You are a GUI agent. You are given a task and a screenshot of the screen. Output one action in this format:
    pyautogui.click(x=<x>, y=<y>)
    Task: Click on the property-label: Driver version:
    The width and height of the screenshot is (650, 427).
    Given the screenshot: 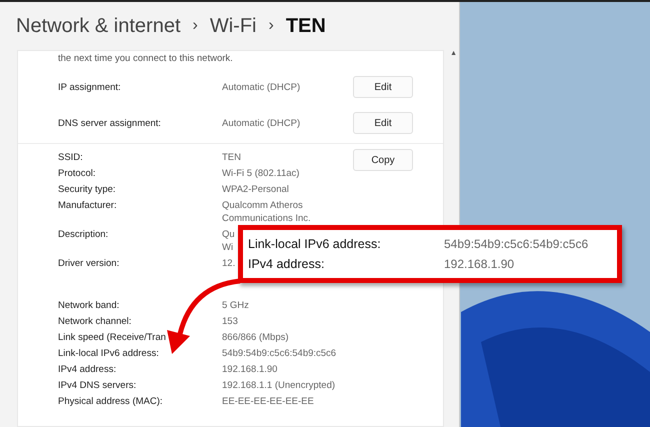 What is the action you would take?
    pyautogui.click(x=89, y=263)
    